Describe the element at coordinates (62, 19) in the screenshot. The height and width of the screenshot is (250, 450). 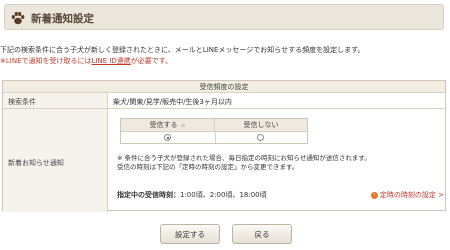
I see `page-title: 新着通知設定` at that location.